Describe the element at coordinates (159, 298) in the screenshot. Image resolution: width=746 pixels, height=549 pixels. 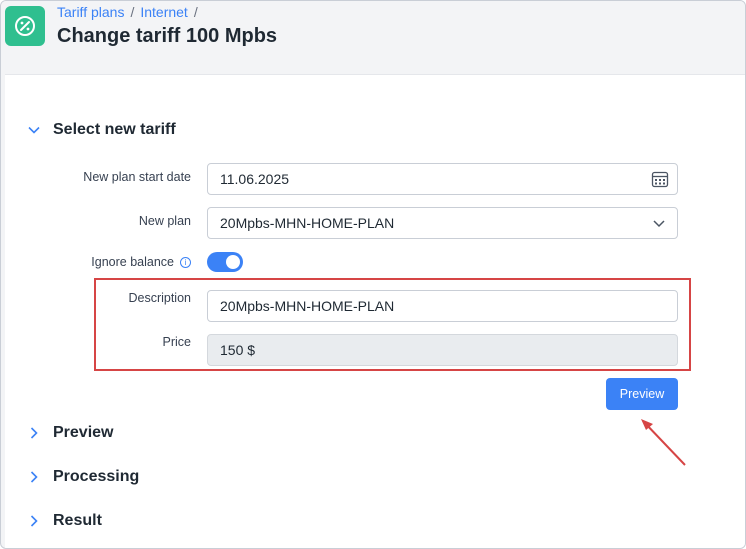
I see `description-label: Description` at that location.